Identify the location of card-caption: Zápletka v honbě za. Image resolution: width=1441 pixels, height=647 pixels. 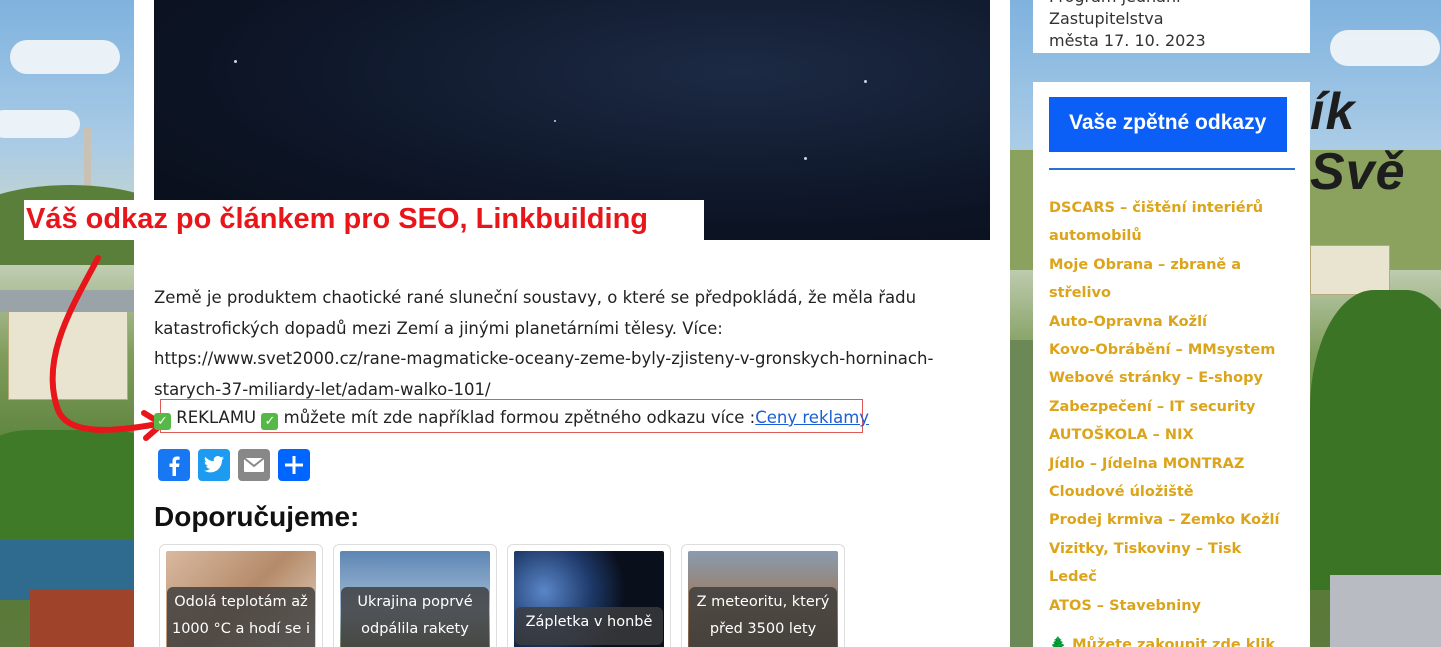
(589, 626).